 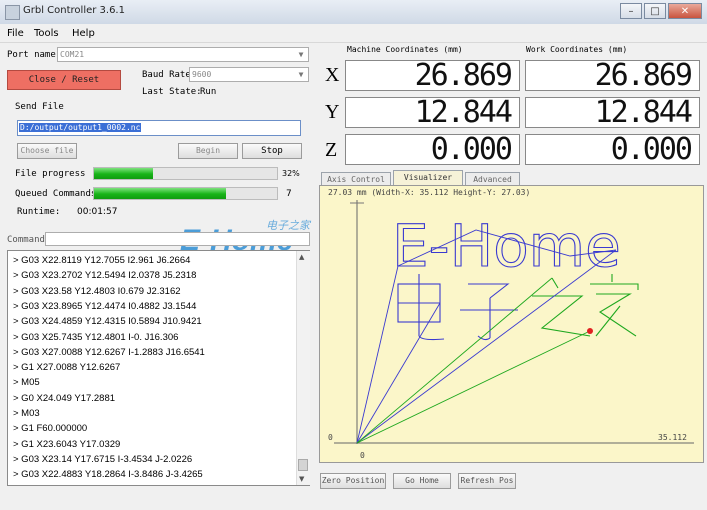 What do you see at coordinates (172, 92) in the screenshot?
I see `last-state-label: Last State:` at bounding box center [172, 92].